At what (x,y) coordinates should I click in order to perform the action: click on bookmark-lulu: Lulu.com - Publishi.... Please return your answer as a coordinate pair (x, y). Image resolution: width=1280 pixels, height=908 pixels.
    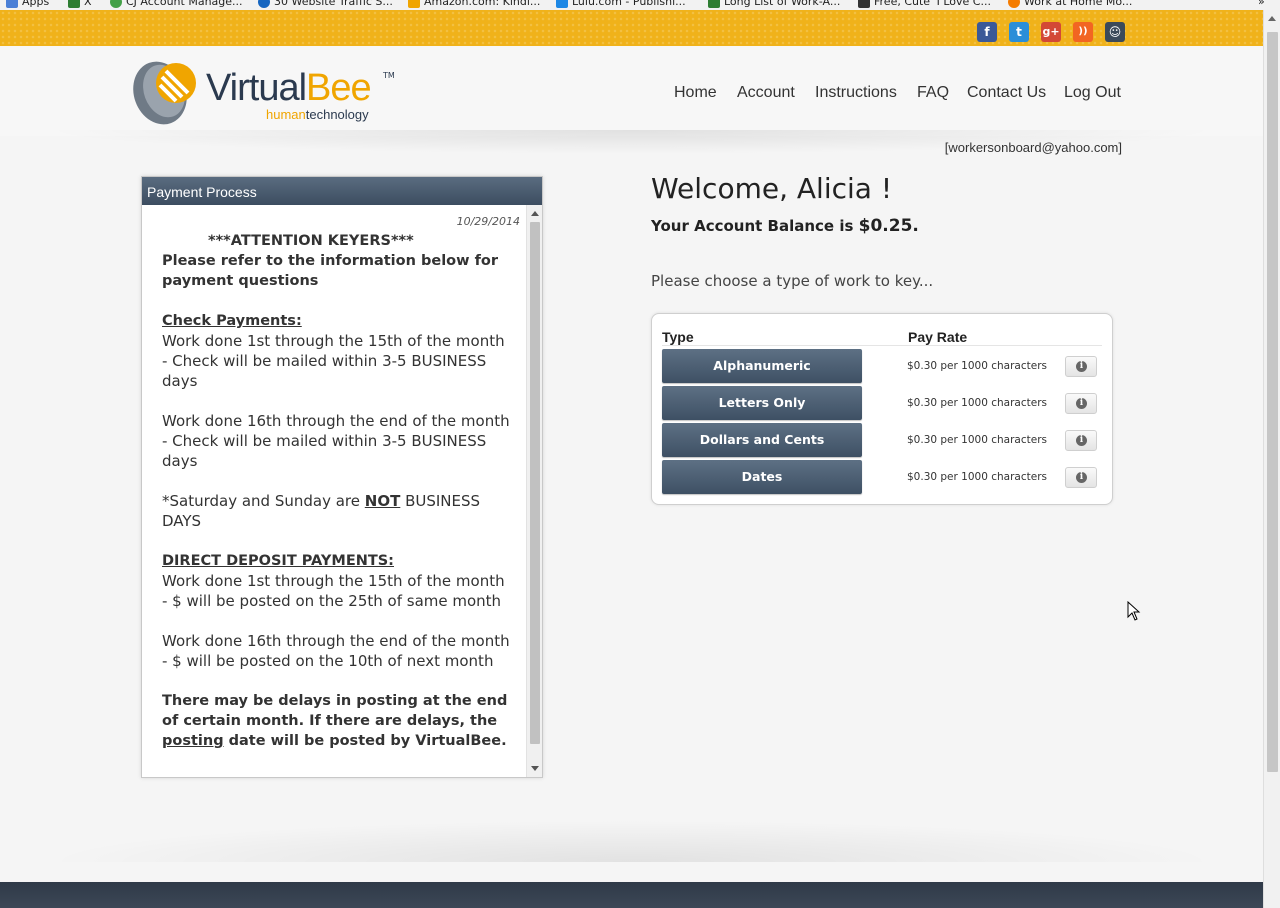
    Looking at the image, I should click on (621, 4).